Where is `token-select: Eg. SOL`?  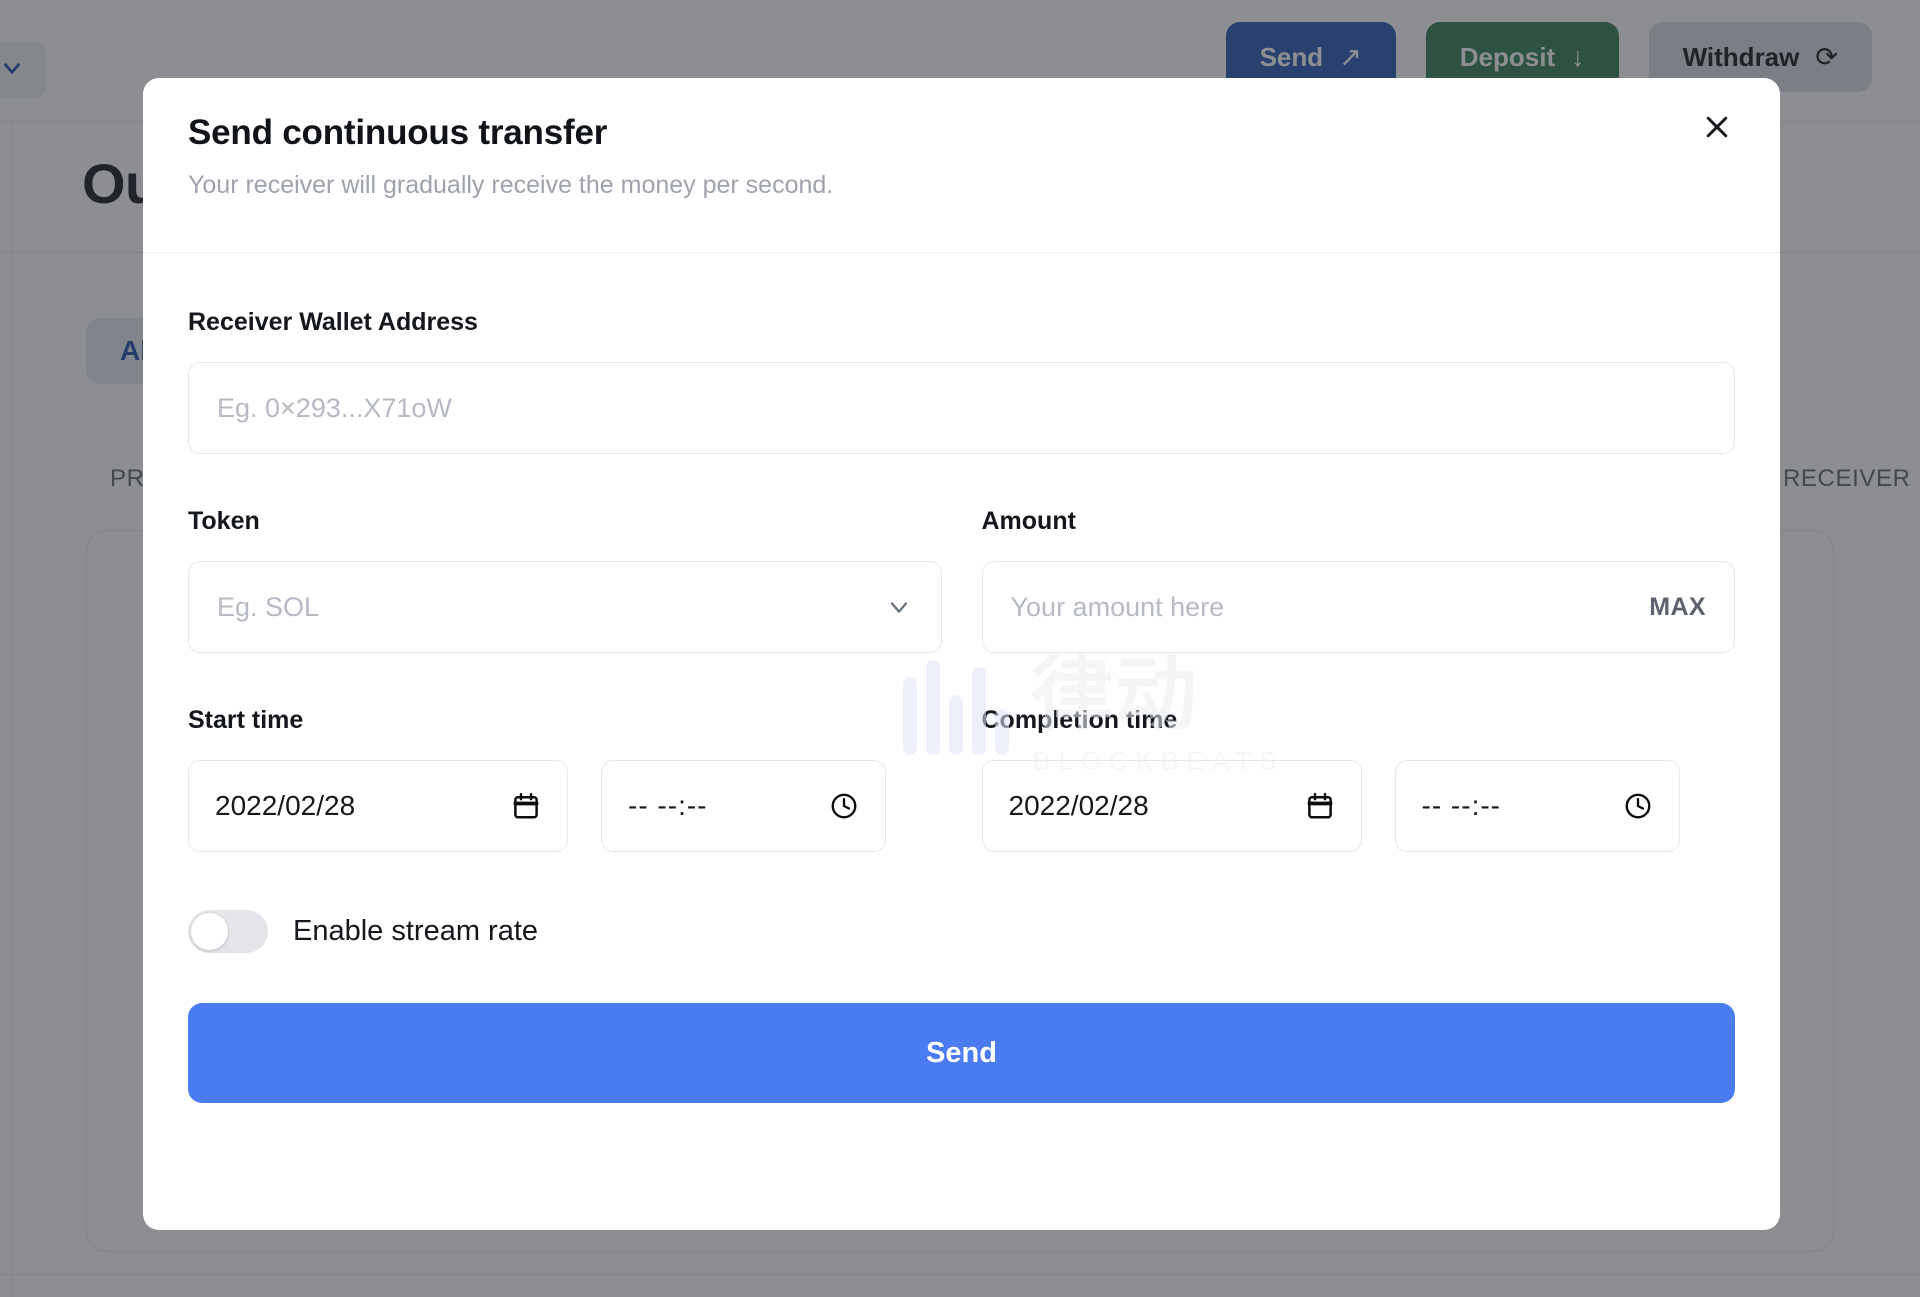
token-select: Eg. SOL is located at coordinates (565, 607).